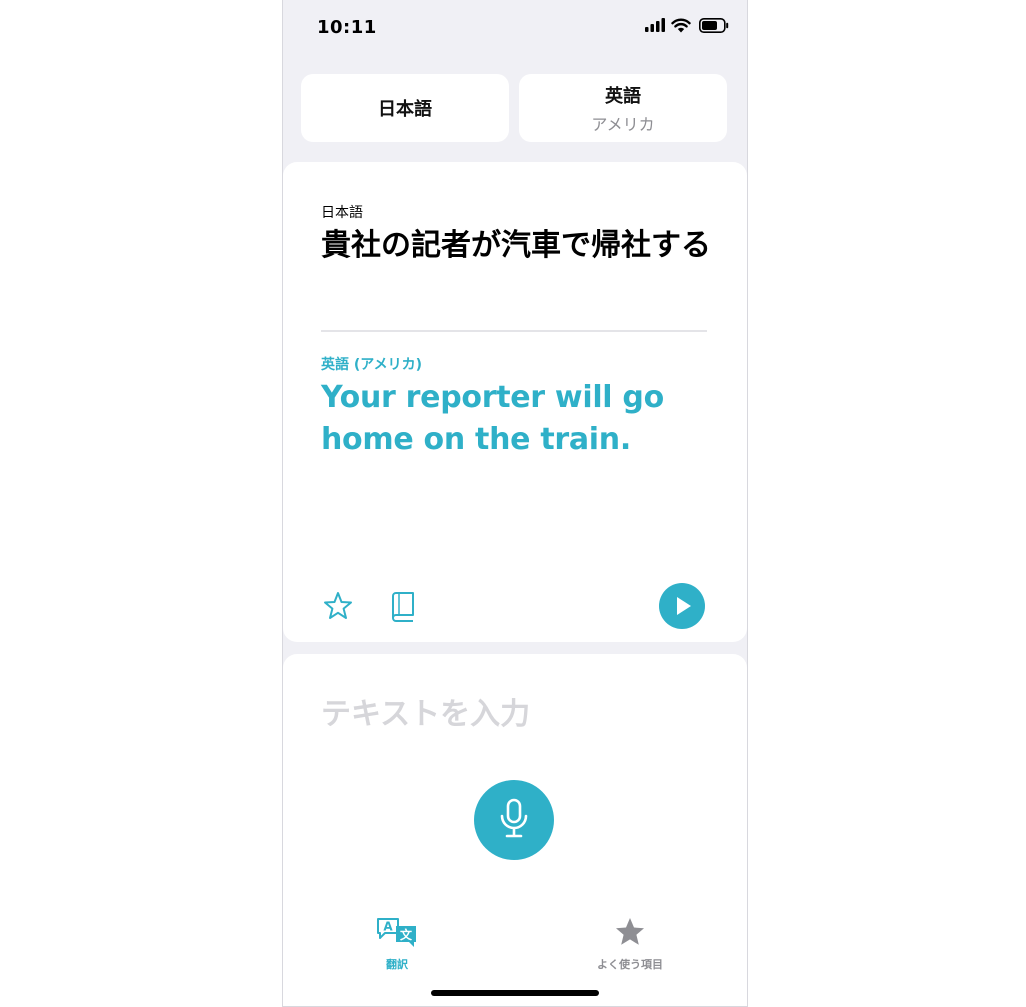 This screenshot has width=1026, height=1007. I want to click on tab-favorites: よく使う項目, so click(630, 944).